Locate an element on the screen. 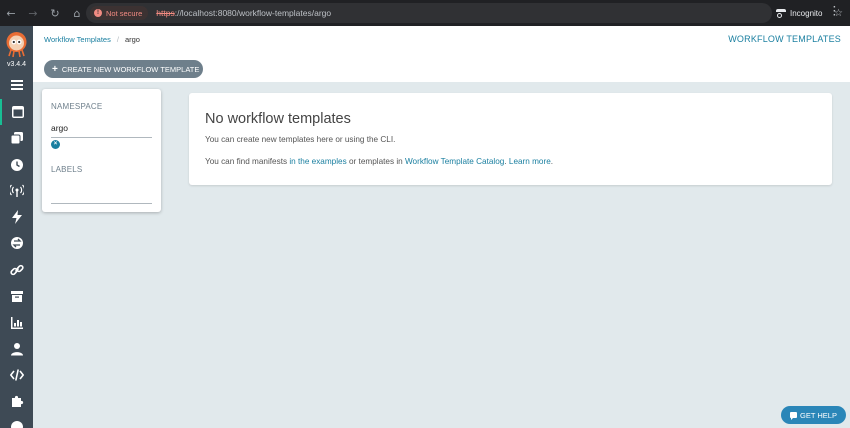 The height and width of the screenshot is (428, 850). hamburger-menu-icon is located at coordinates (16, 85).